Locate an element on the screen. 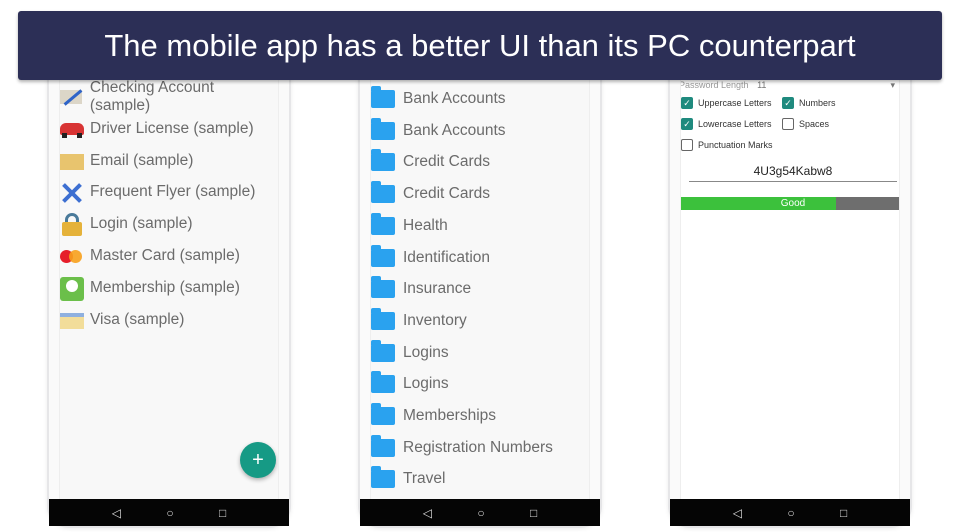 The image size is (960, 532). option-checkbox: ✓ Lowercase Letters is located at coordinates (726, 124).